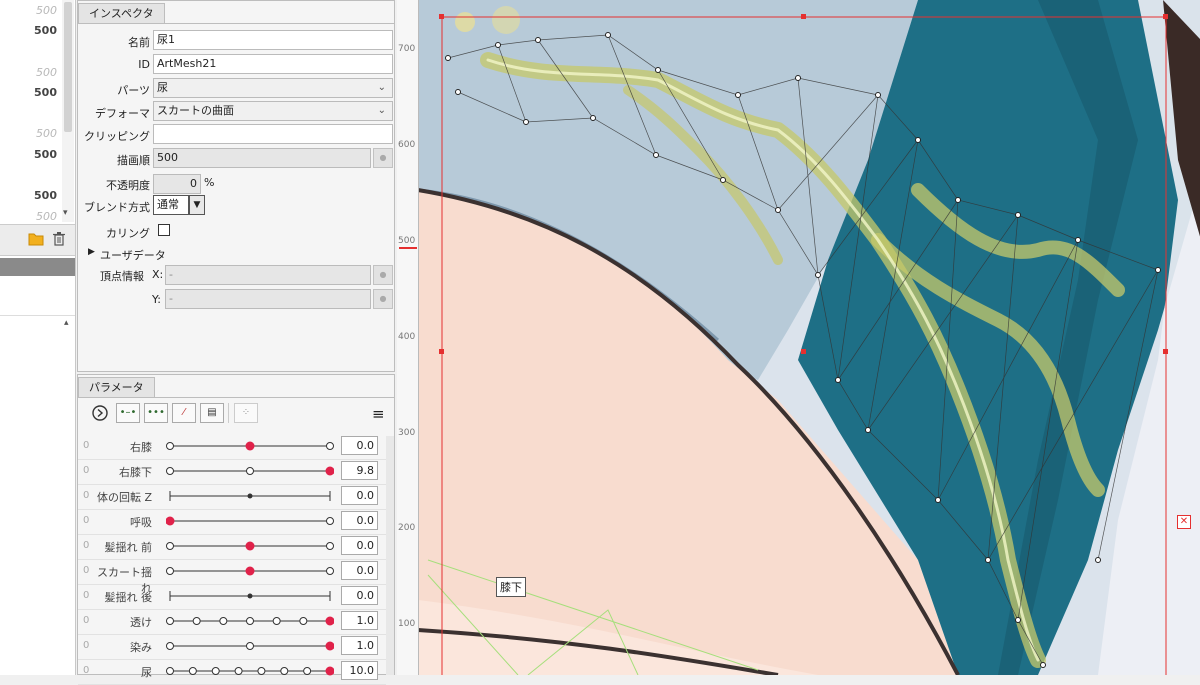  Describe the element at coordinates (46, 133) in the screenshot. I see `list-value: 500` at that location.